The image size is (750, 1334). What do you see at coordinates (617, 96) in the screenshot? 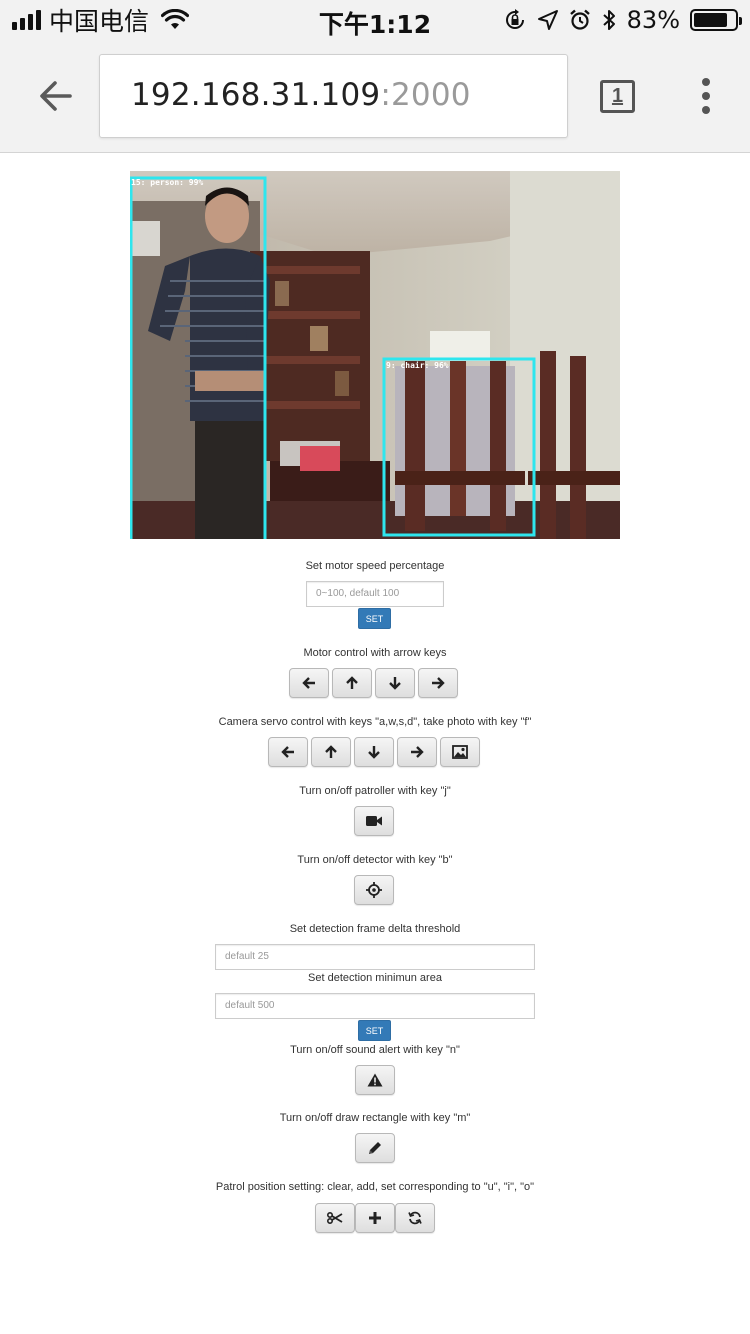
I see `tab-switcher-button: 1` at bounding box center [617, 96].